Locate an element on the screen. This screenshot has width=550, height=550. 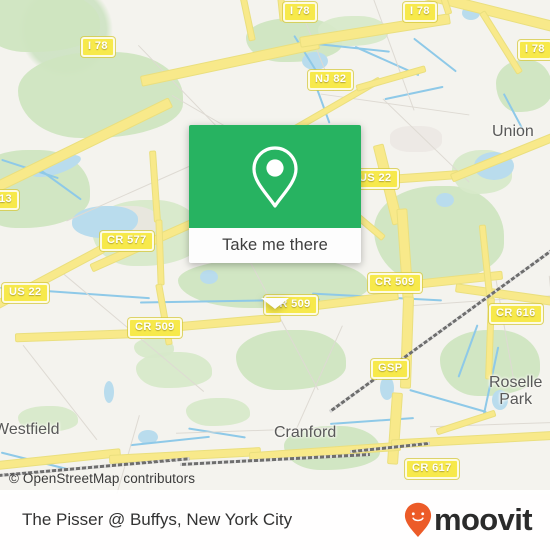
shield-cr616: CR 616 is located at coordinates (516, 314).